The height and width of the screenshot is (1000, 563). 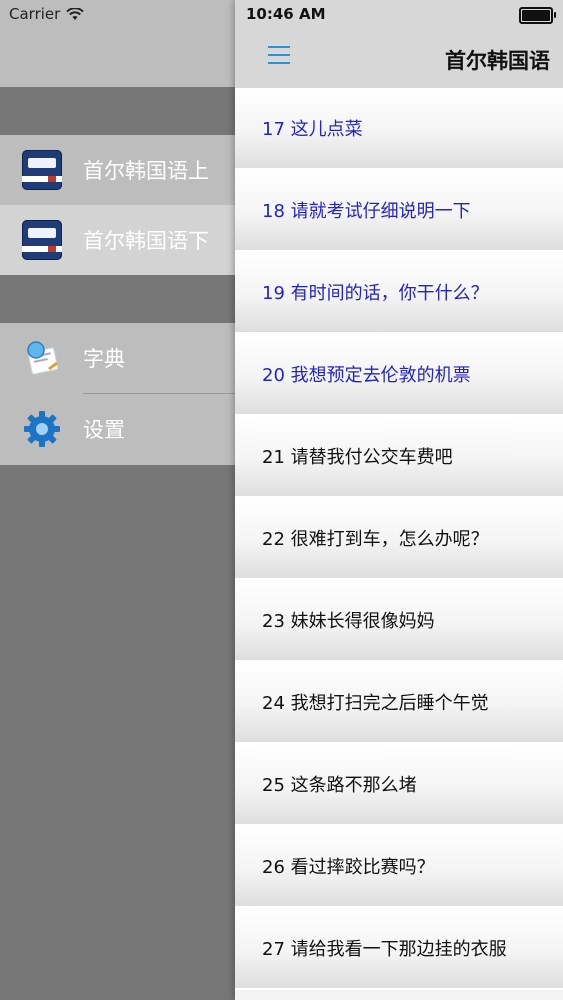 What do you see at coordinates (312, 129) in the screenshot?
I see `lesson-label: 17 这儿点菜` at bounding box center [312, 129].